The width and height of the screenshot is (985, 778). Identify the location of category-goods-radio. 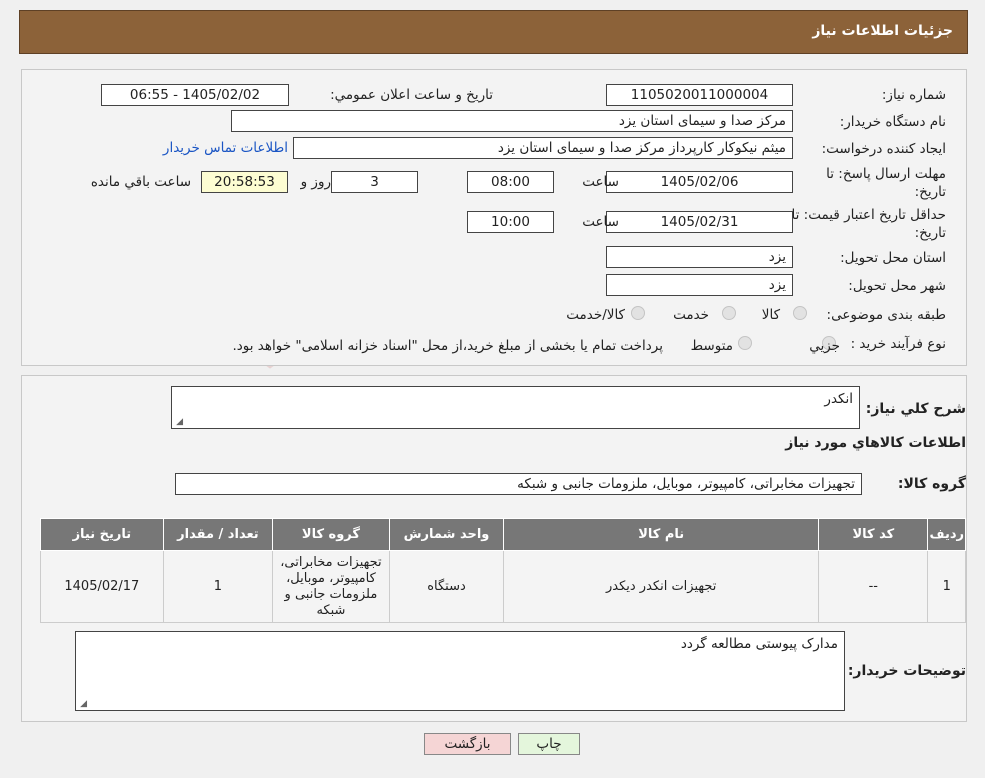
(800, 313).